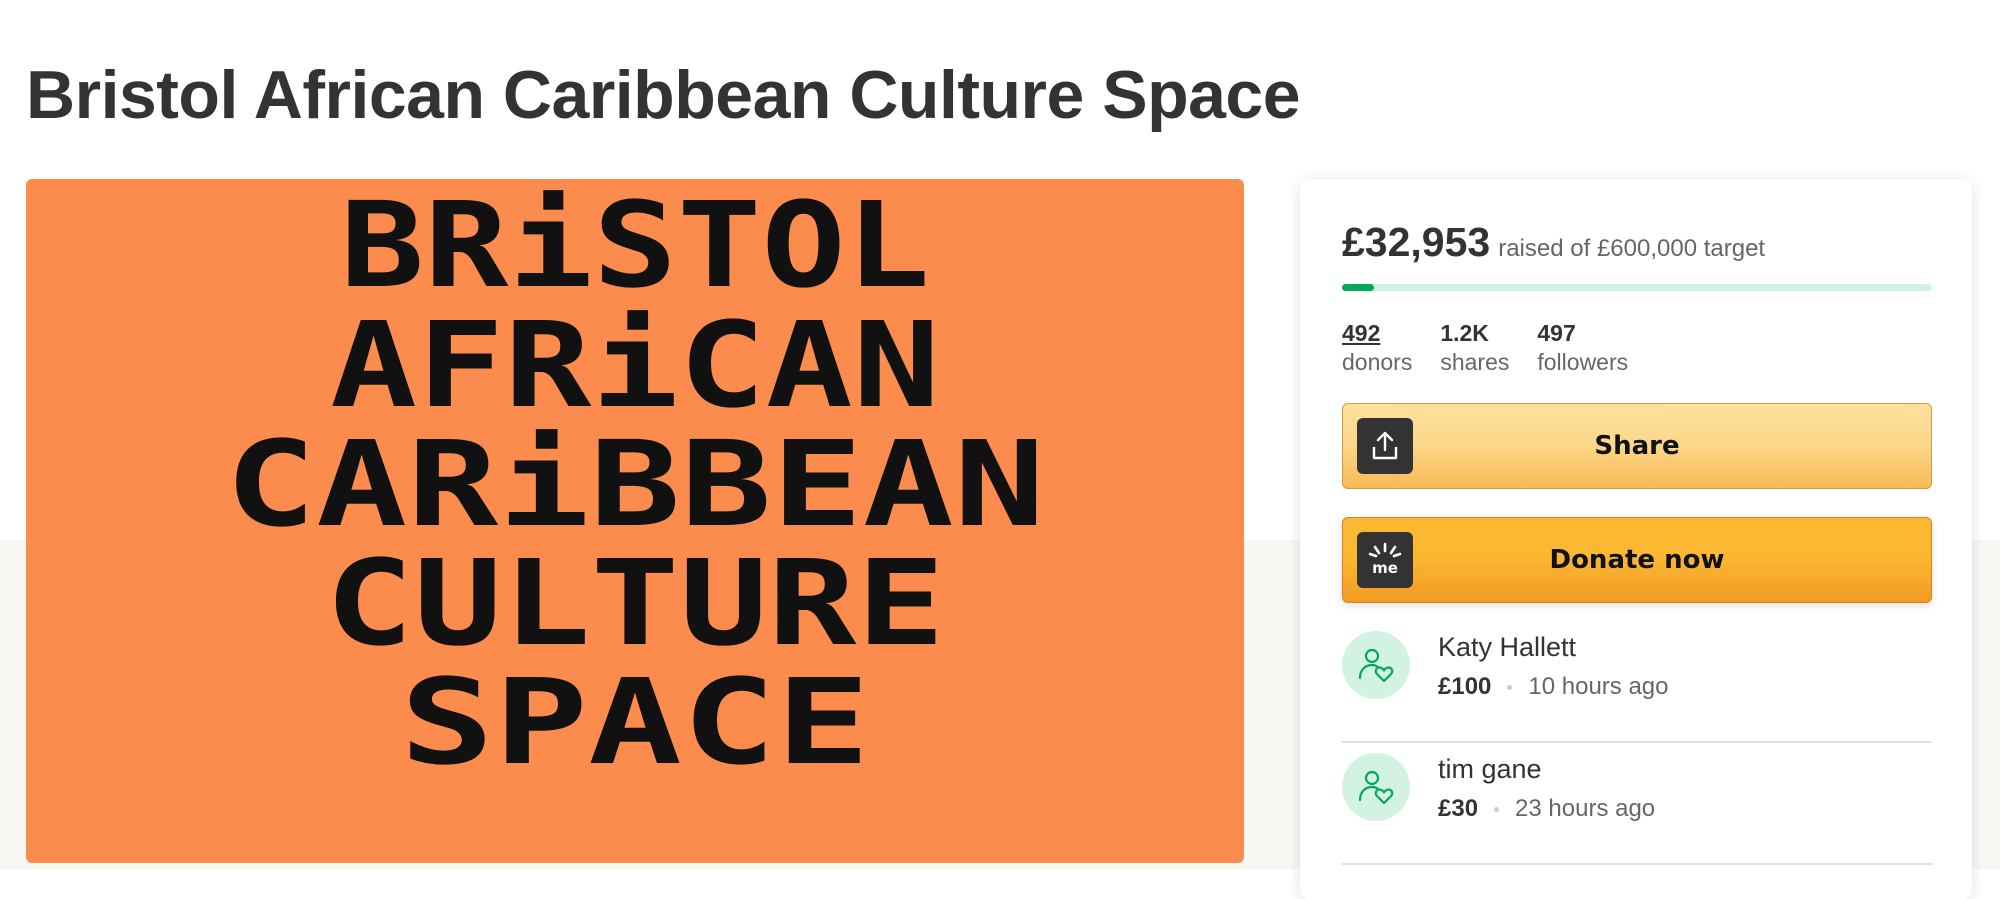 Image resolution: width=2000 pixels, height=899 pixels. I want to click on amount-raised-value: £32,953, so click(1416, 242).